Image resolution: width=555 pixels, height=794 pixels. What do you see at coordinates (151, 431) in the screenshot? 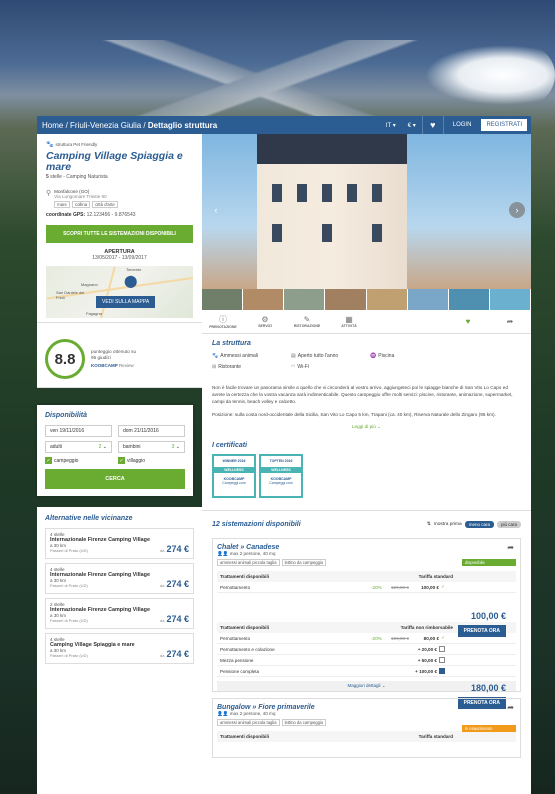
I see `checkout-date-input: dom 21/11/2016` at bounding box center [151, 431].